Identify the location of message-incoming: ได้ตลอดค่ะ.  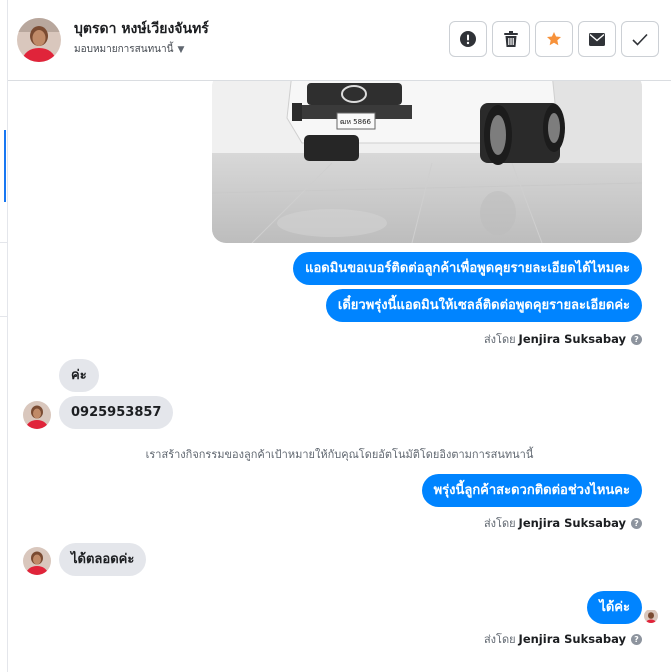
(103, 559).